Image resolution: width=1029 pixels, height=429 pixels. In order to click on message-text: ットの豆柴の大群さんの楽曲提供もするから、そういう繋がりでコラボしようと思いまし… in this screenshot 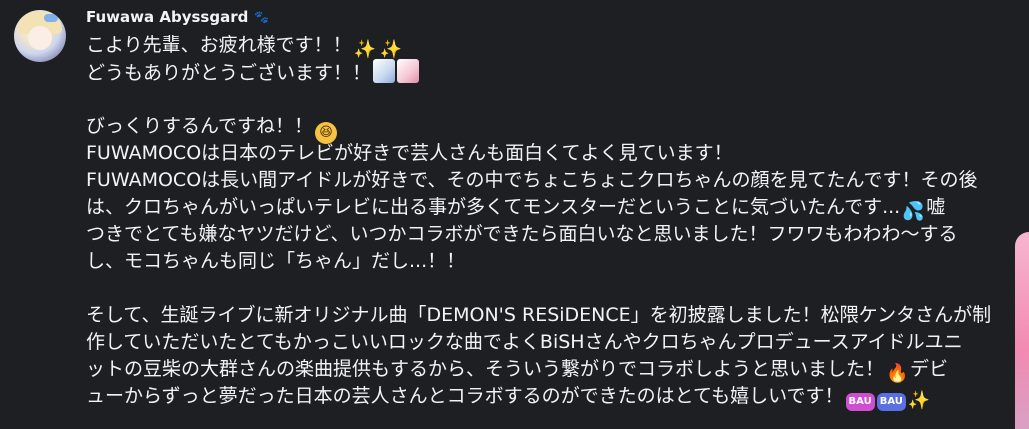, I will do `click(485, 369)`.